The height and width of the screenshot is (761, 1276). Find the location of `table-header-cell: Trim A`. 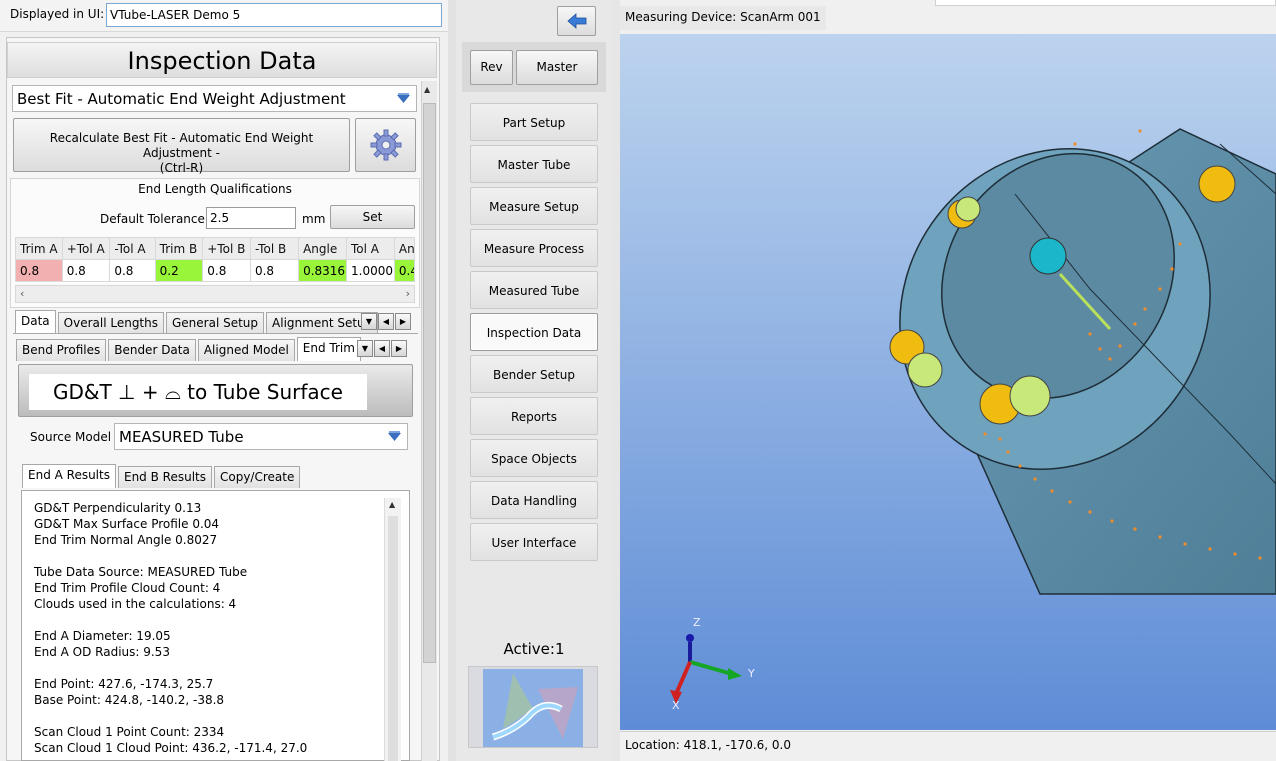

table-header-cell: Trim A is located at coordinates (39, 248).